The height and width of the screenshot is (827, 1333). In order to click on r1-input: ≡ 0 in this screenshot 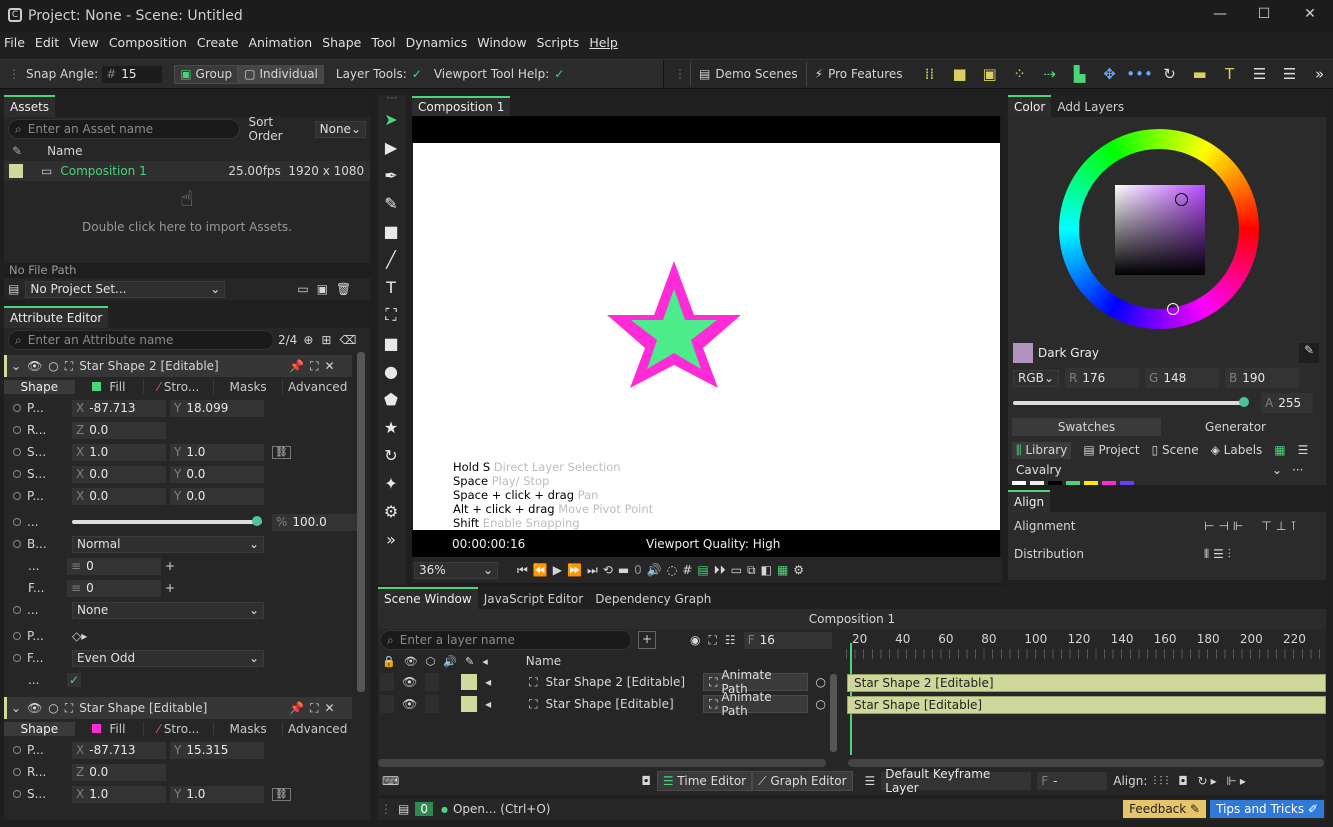, I will do `click(114, 566)`.